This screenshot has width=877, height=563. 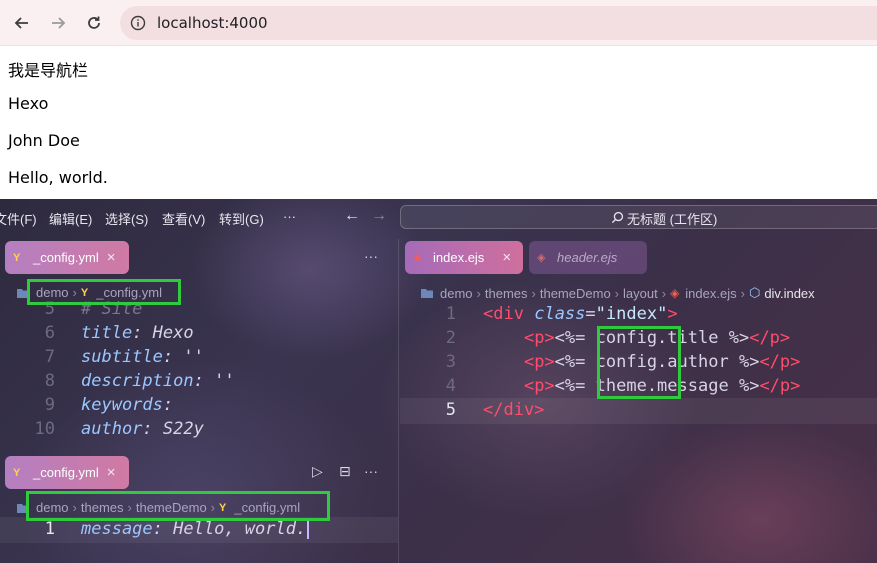 I want to click on folder-icon, so click(x=427, y=293).